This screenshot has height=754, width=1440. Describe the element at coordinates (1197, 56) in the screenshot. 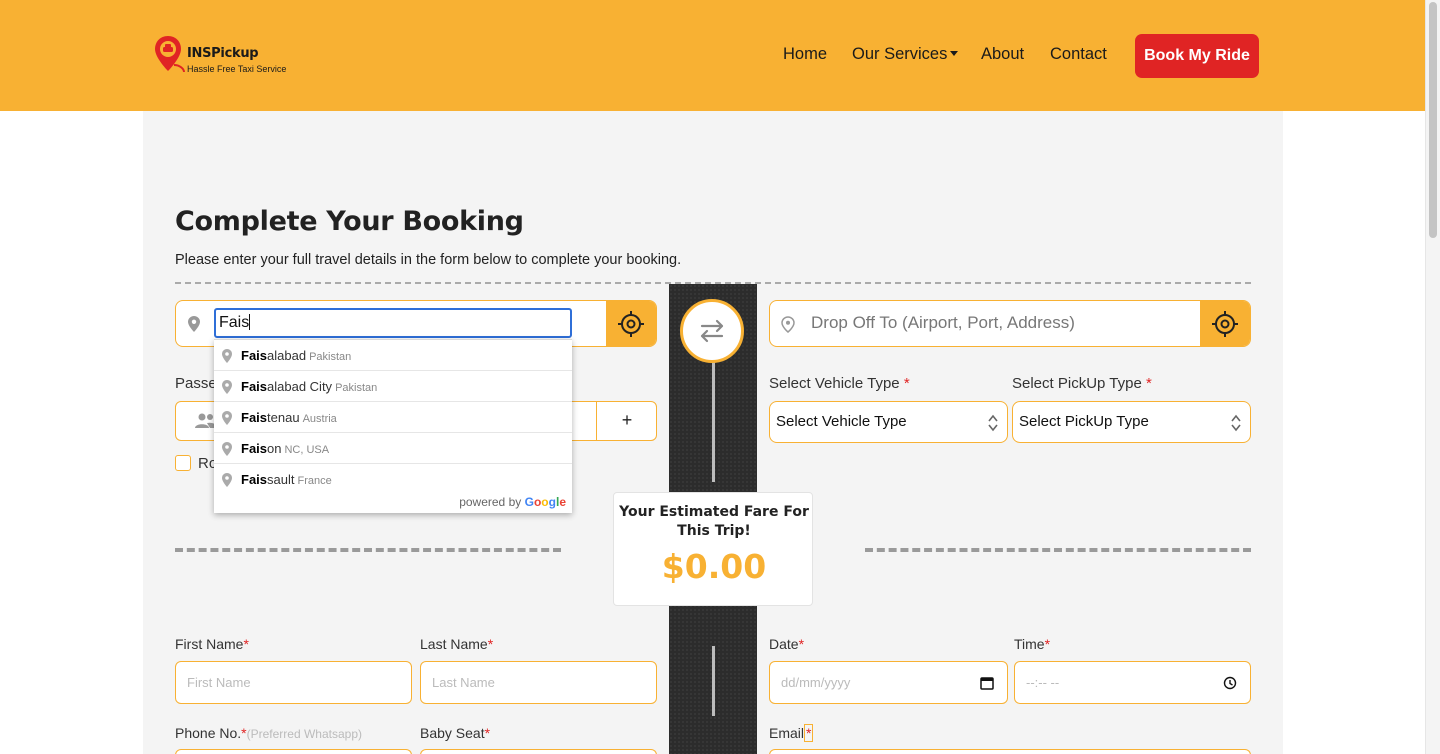

I see `book-my-ride-button: Book My Ride` at that location.